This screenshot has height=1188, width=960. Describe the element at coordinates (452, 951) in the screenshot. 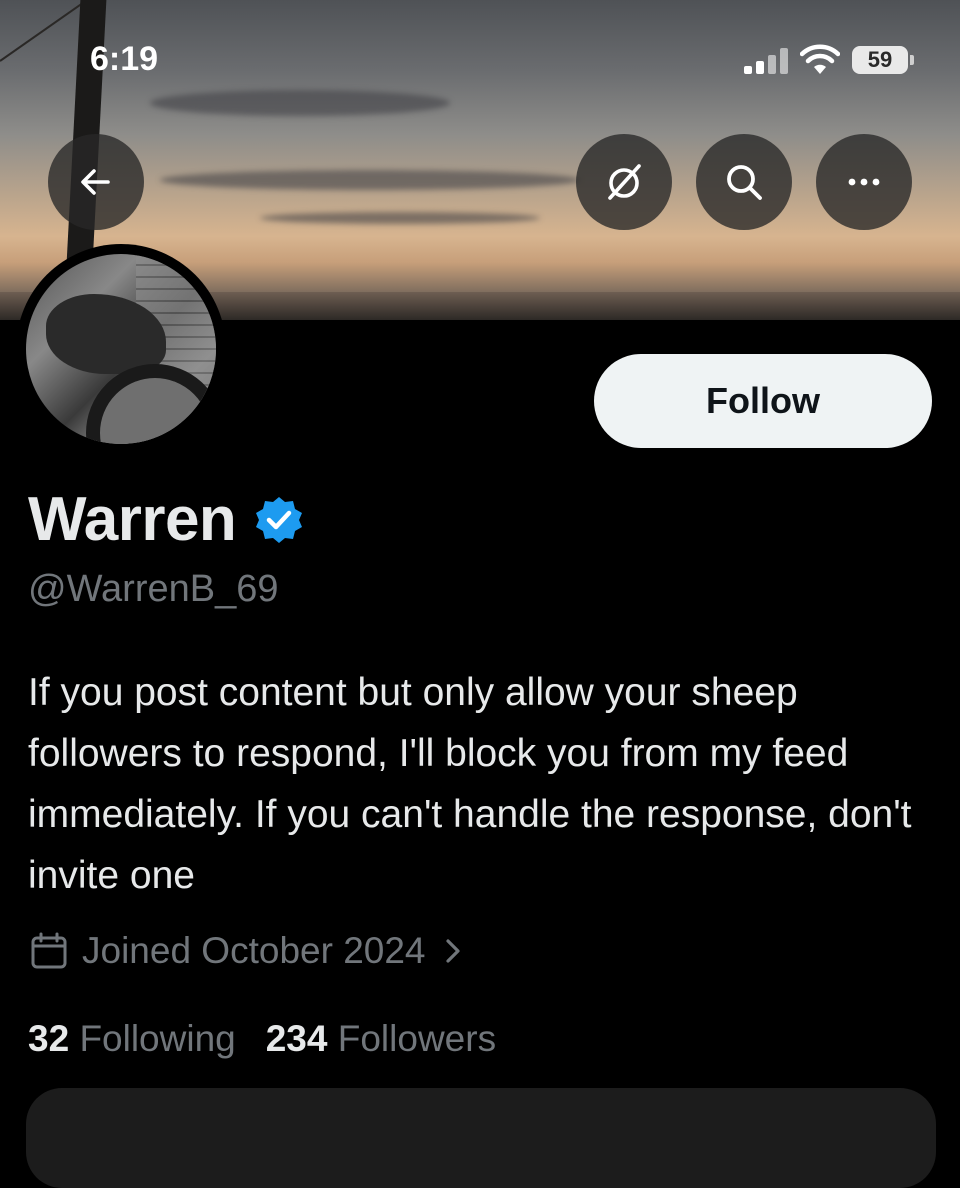

I see `chevron-right-icon` at that location.